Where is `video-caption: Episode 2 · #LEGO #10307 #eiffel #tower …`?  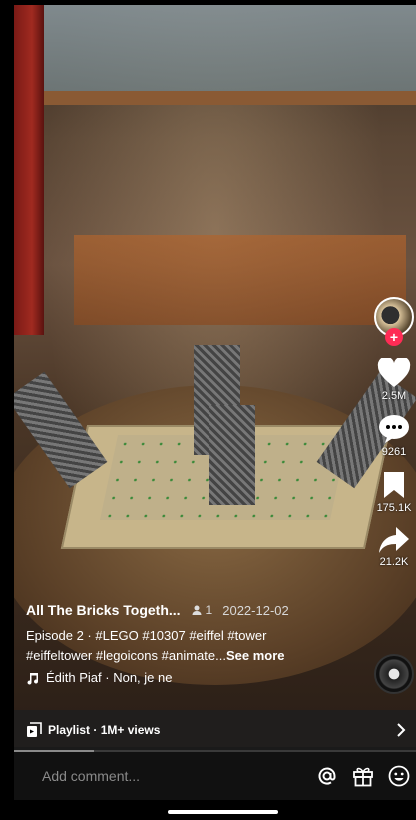
video-caption: Episode 2 · #LEGO #10307 #eiffel #tower … is located at coordinates (198, 646).